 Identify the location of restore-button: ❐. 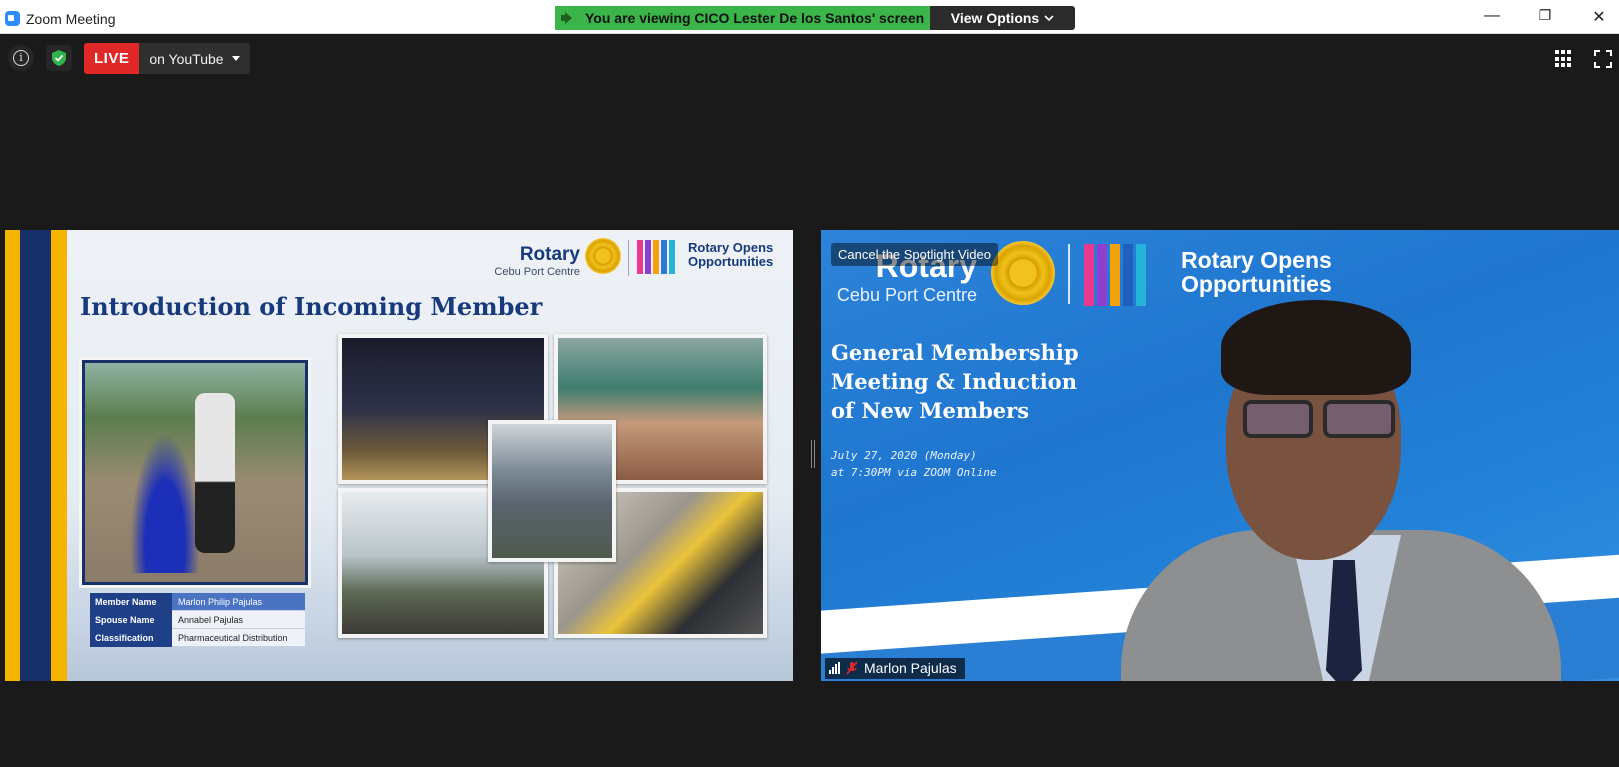
(1545, 17).